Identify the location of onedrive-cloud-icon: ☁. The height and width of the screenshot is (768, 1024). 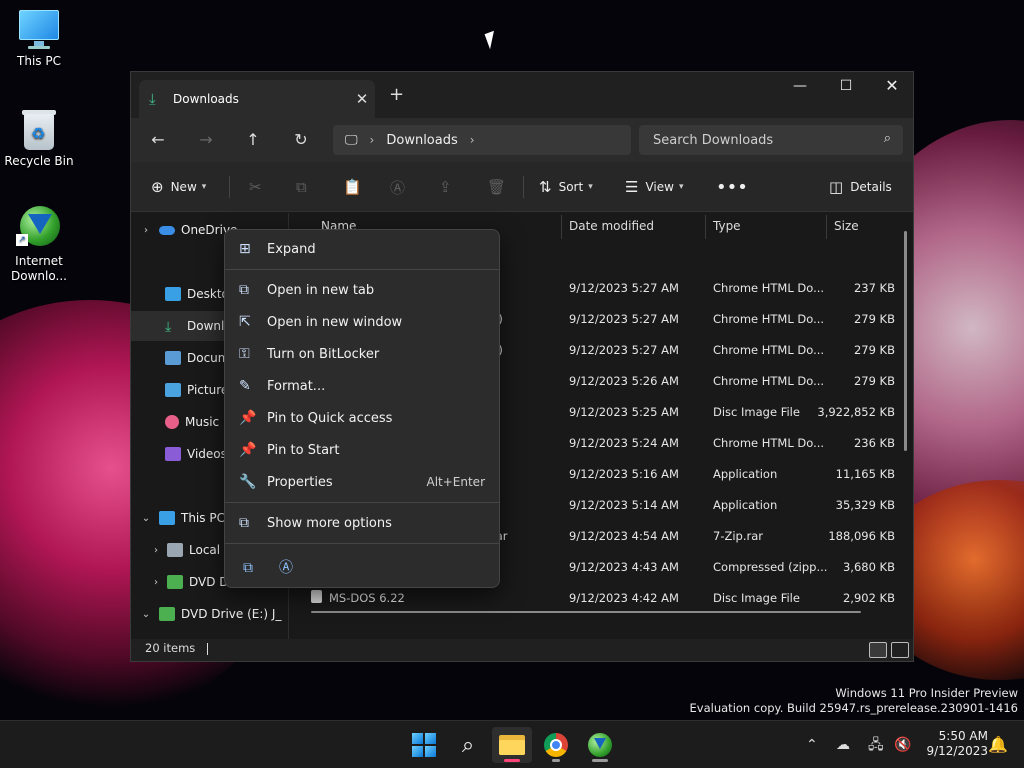
(843, 744).